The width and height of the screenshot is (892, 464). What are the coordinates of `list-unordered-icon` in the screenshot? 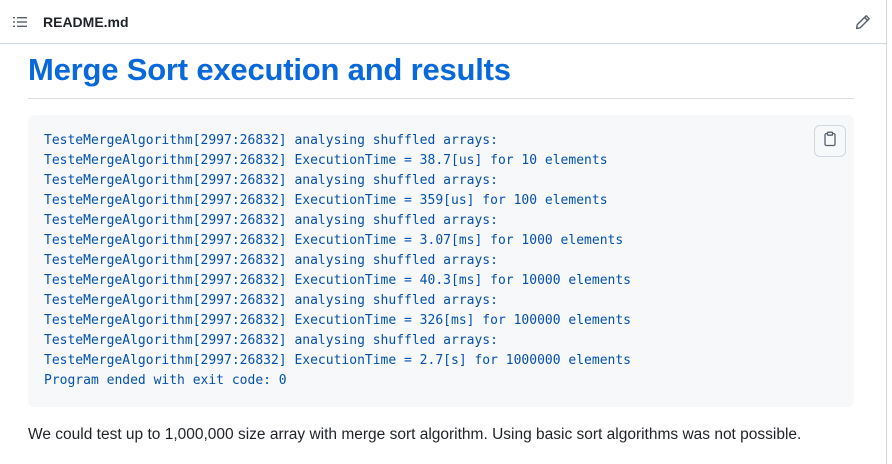 It's located at (20, 22).